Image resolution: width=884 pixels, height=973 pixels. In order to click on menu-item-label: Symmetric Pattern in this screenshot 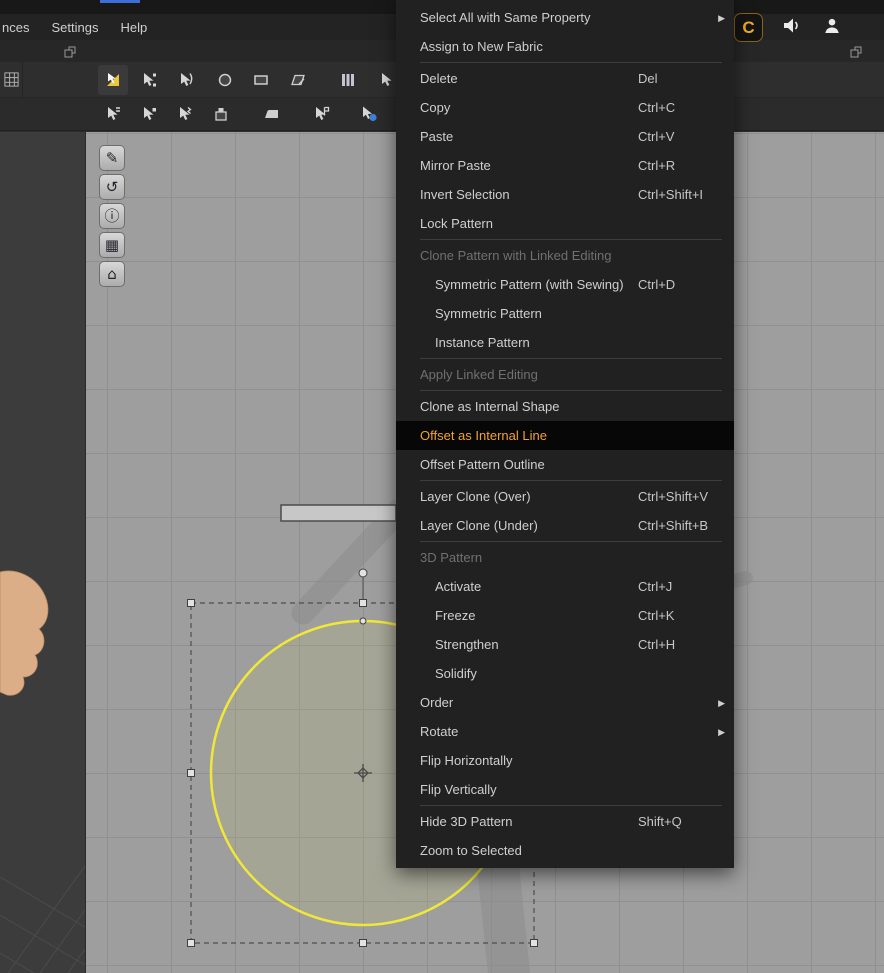, I will do `click(488, 313)`.